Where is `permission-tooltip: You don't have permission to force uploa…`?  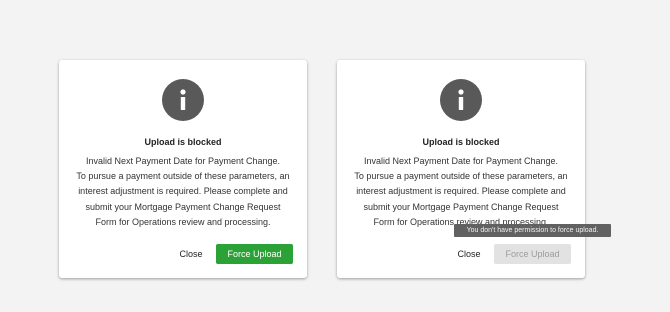
permission-tooltip: You don't have permission to force uploa… is located at coordinates (532, 230).